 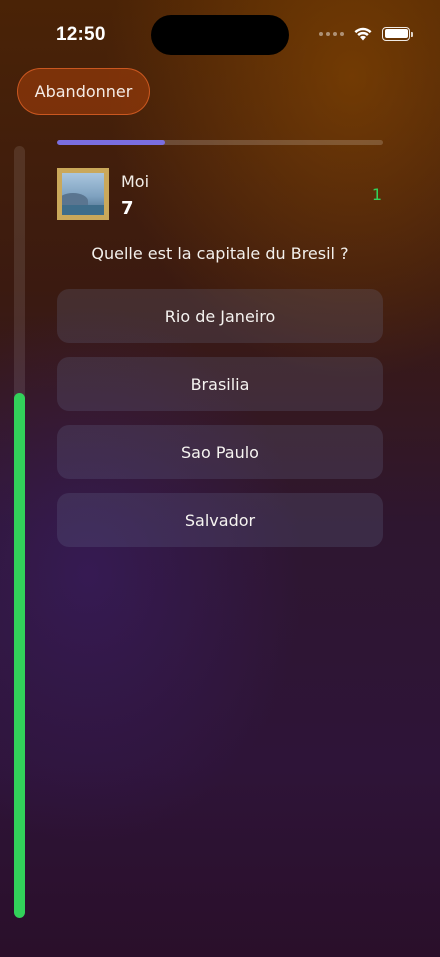 What do you see at coordinates (83, 91) in the screenshot?
I see `abandon-button: Abandonner` at bounding box center [83, 91].